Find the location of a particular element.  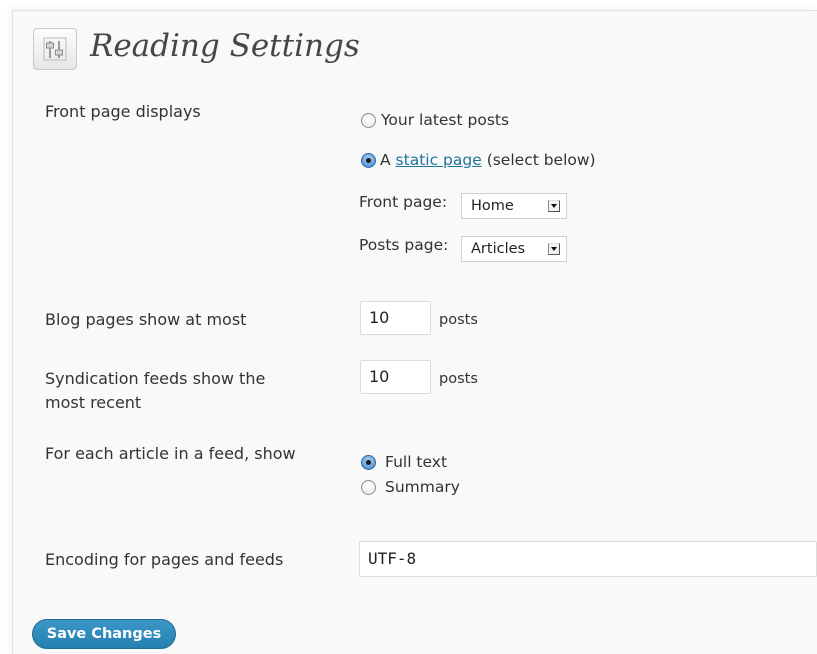

encoding-input: UTF-8 is located at coordinates (588, 559).